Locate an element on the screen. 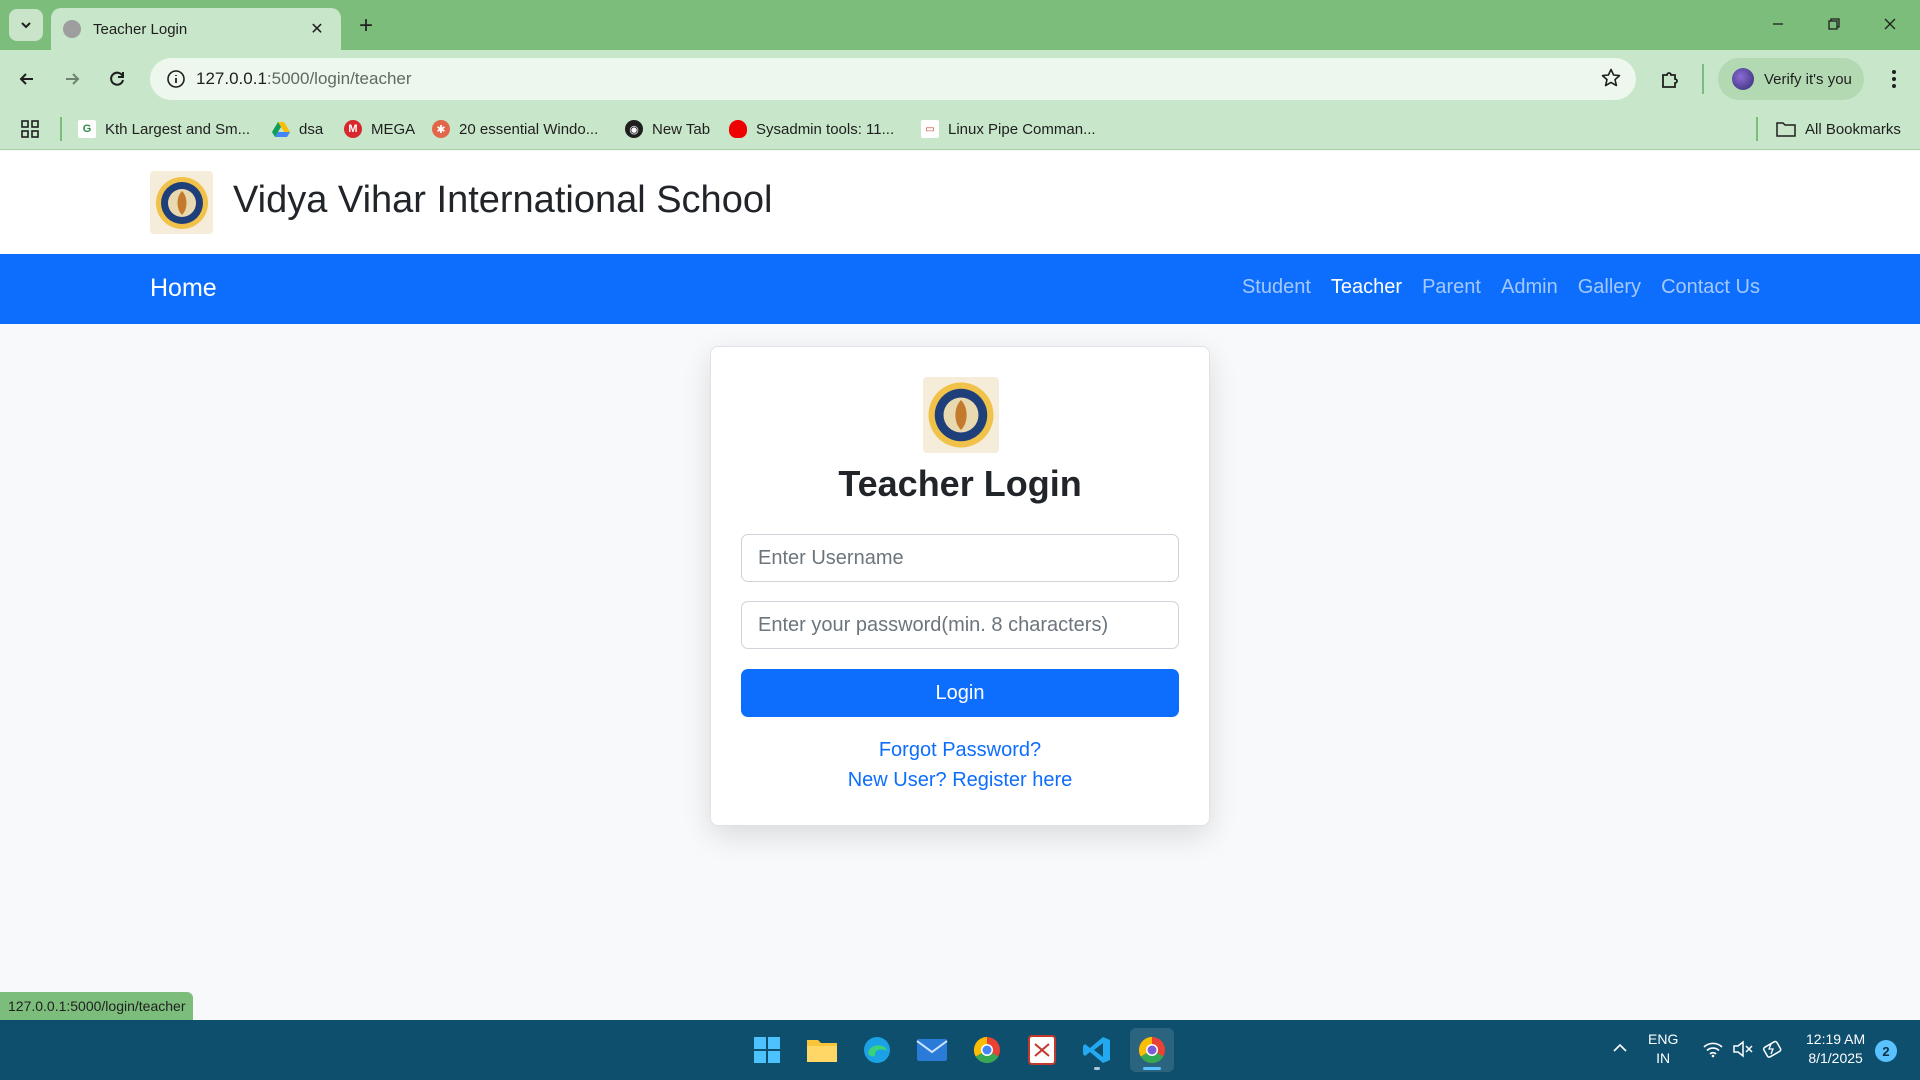 Image resolution: width=1920 pixels, height=1080 pixels. restore-icon is located at coordinates (1834, 24).